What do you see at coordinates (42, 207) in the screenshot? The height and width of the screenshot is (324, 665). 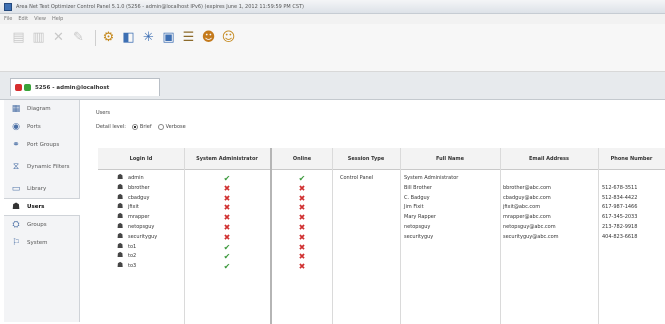 I see `sidebar-item-users: ☗ Users` at bounding box center [42, 207].